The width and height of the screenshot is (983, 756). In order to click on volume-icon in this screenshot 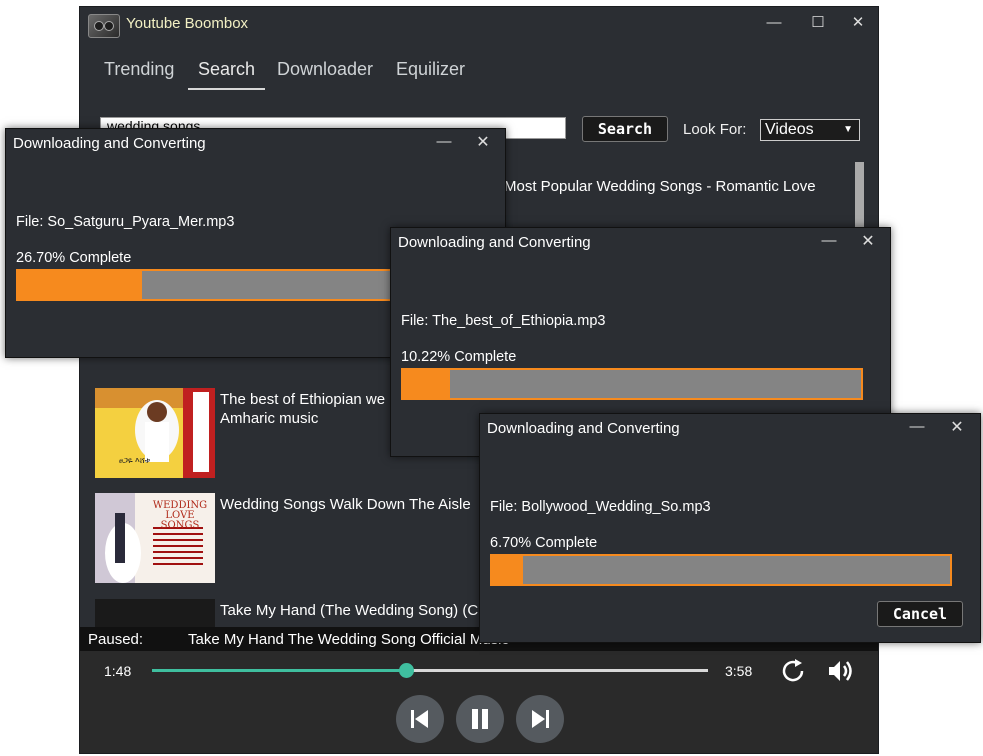, I will do `click(840, 671)`.